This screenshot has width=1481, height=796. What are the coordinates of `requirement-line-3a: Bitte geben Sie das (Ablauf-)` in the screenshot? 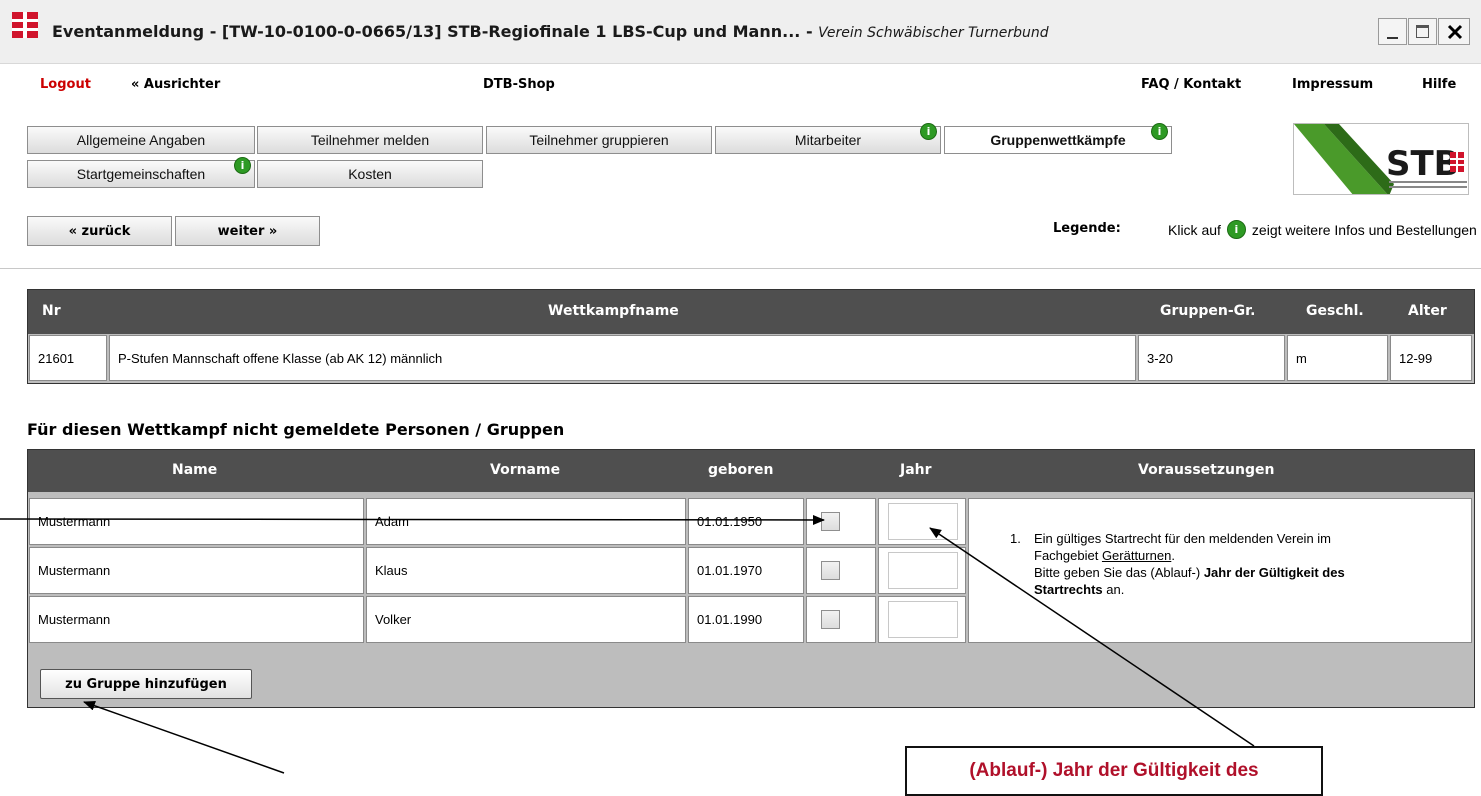 It's located at (1119, 572).